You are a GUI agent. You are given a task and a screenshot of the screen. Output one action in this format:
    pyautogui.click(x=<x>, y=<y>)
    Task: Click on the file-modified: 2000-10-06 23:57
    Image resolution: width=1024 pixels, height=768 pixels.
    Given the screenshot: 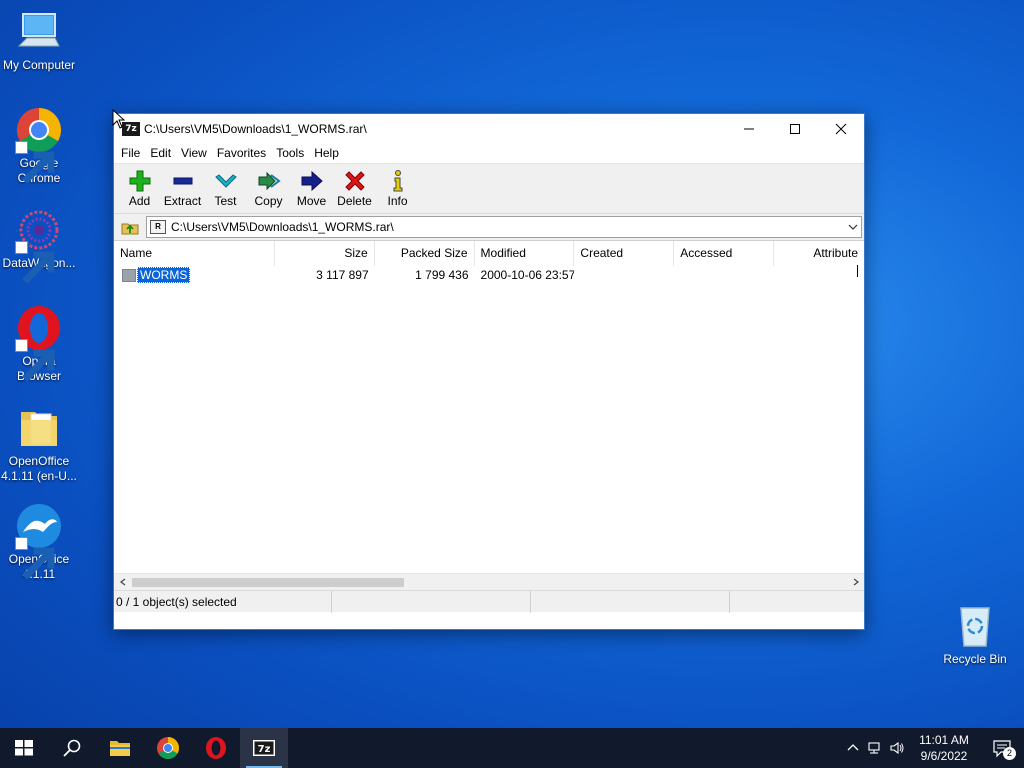 What is the action you would take?
    pyautogui.click(x=527, y=275)
    